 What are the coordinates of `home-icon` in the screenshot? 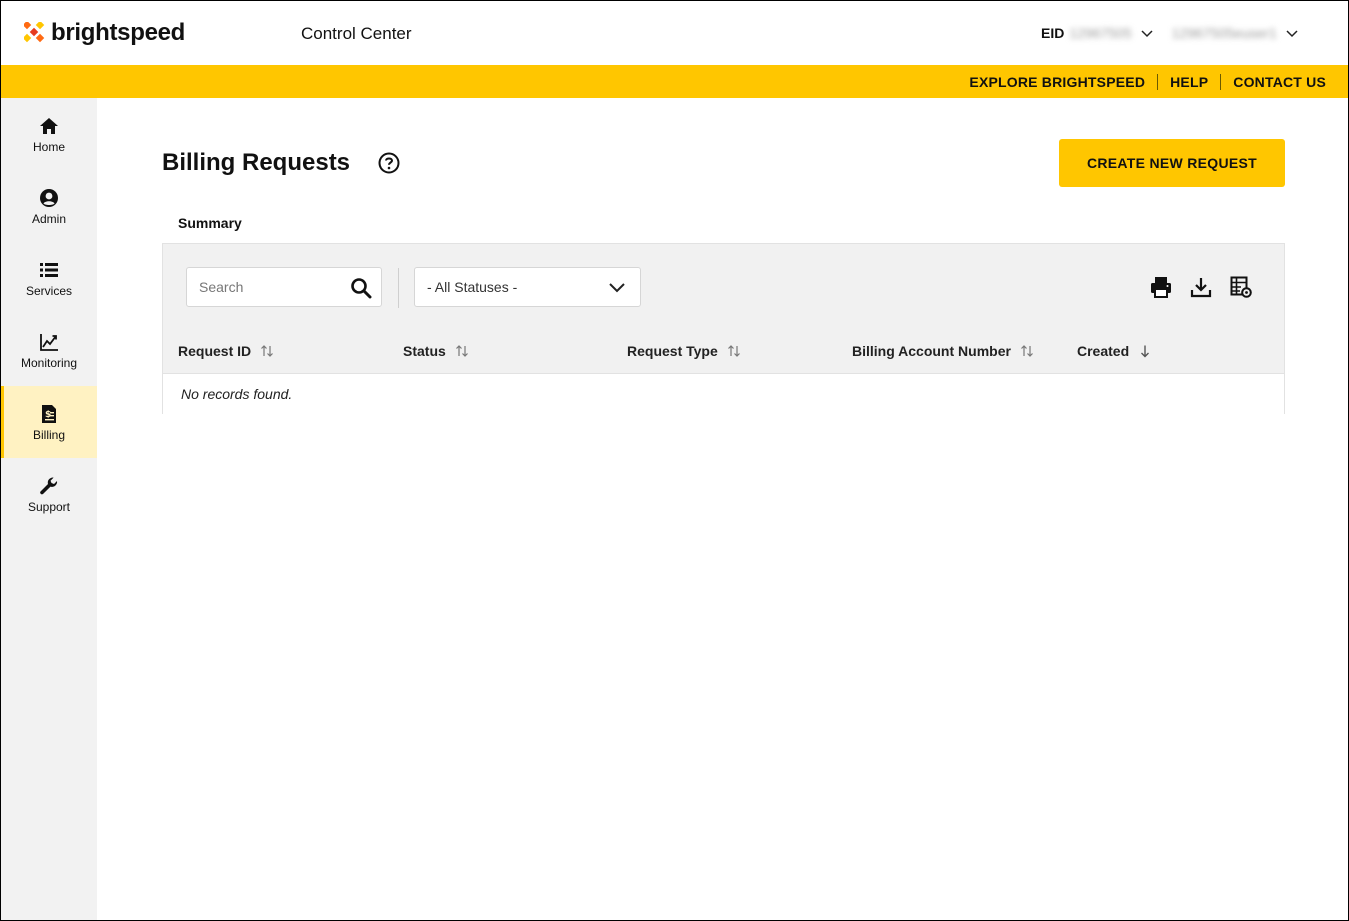 It's located at (49, 126).